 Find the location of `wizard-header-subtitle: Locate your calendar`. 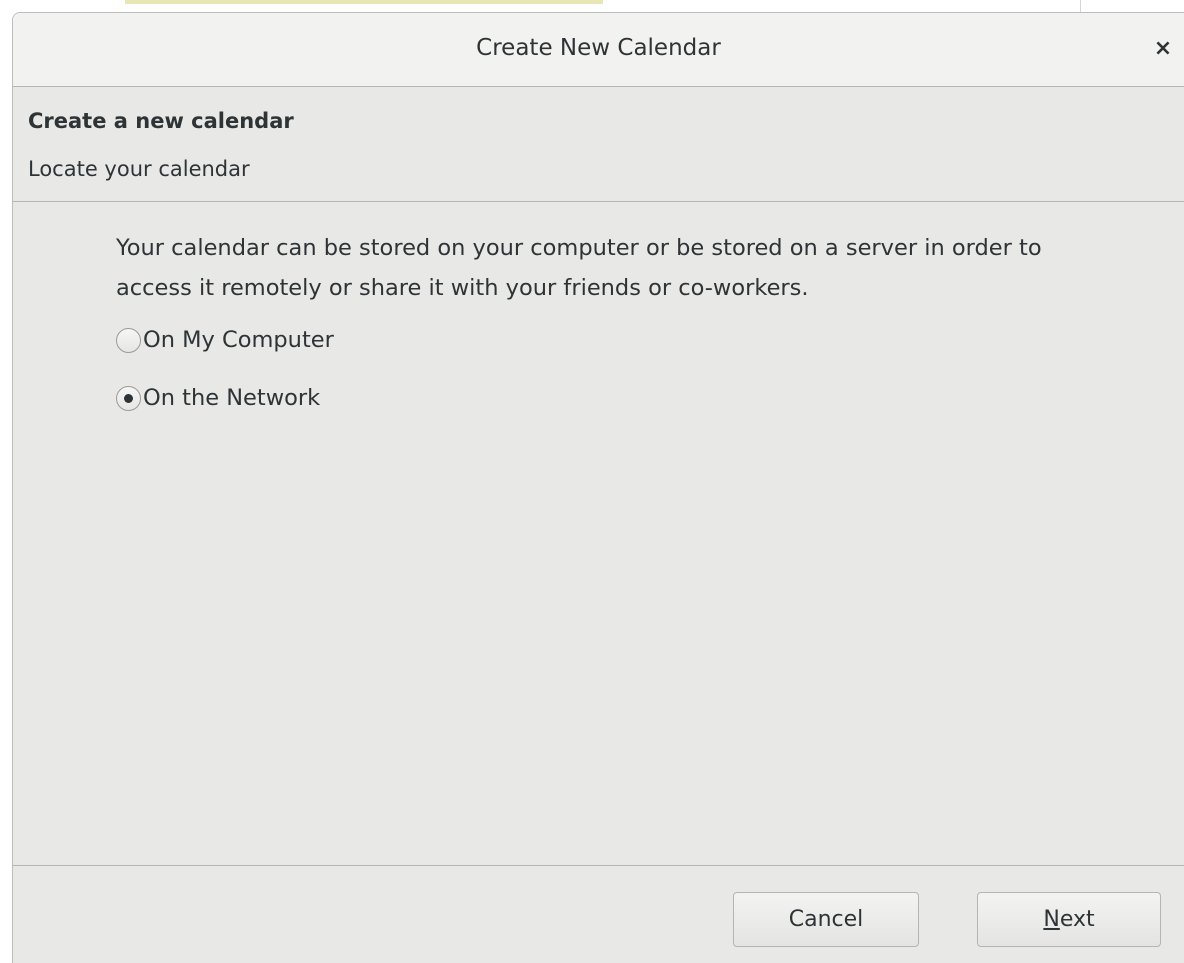

wizard-header-subtitle: Locate your calendar is located at coordinates (139, 169).